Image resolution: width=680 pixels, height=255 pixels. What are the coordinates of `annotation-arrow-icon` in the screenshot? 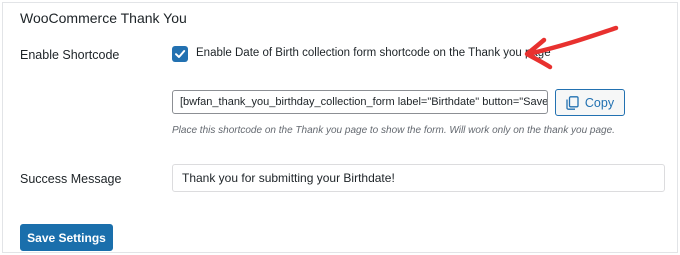 It's located at (571, 47).